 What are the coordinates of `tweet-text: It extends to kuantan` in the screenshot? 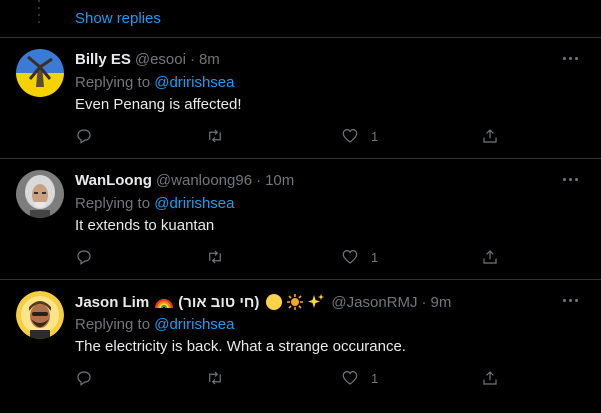 It's located at (145, 225).